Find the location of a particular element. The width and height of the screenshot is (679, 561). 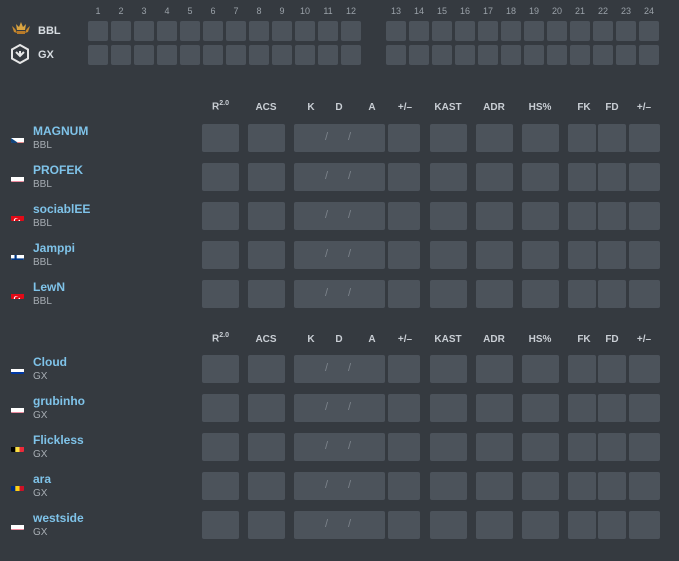

round-number: 3 is located at coordinates (144, 11).